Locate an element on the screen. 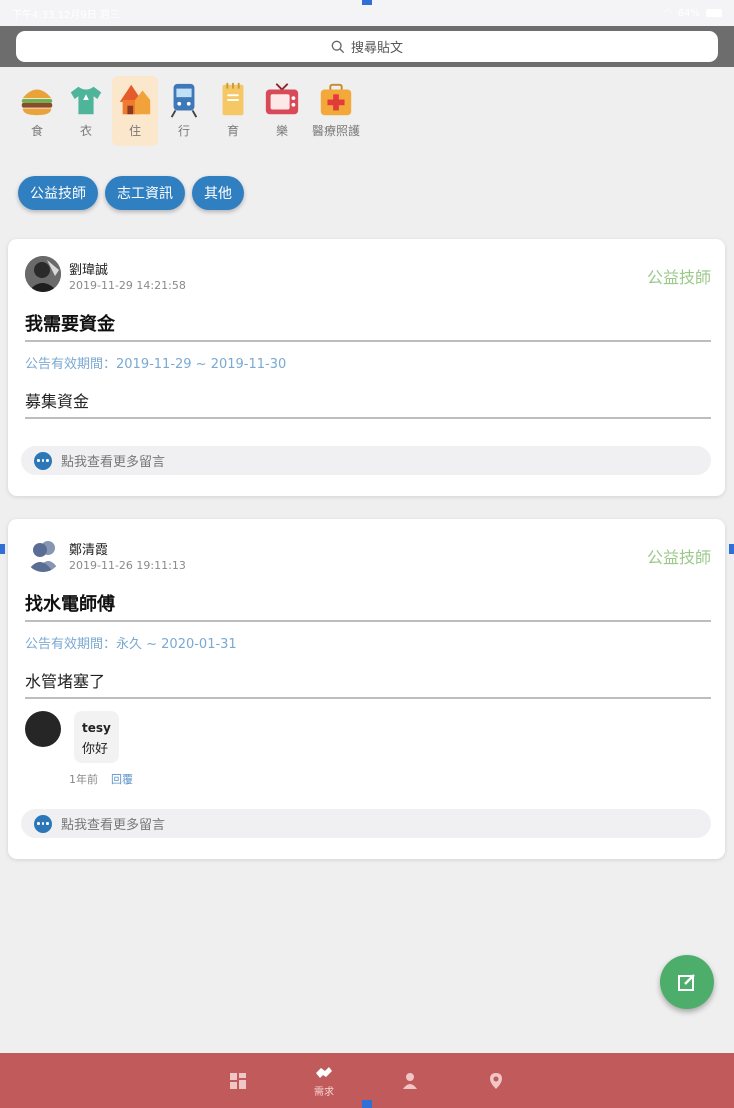 The image size is (734, 1108). category-transport: 行 is located at coordinates (184, 111).